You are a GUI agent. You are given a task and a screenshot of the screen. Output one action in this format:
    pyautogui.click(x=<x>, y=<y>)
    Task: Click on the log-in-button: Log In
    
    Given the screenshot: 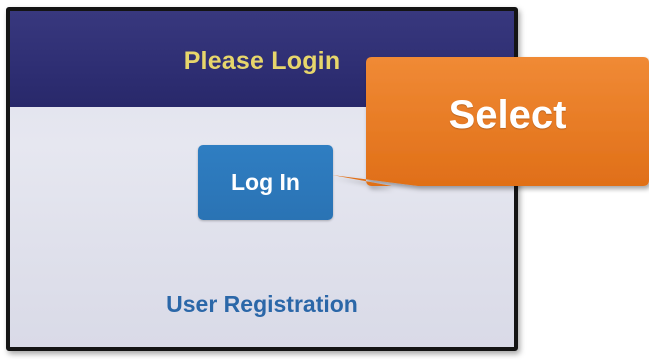 What is the action you would take?
    pyautogui.click(x=265, y=182)
    